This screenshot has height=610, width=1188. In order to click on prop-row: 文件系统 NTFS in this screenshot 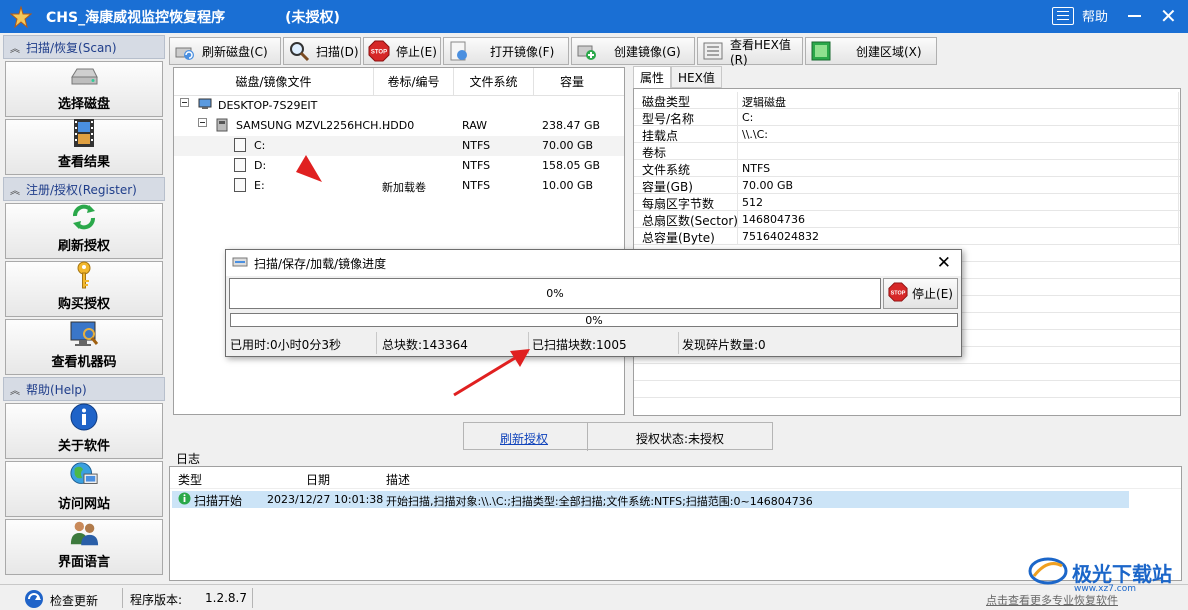, I will do `click(907, 168)`.